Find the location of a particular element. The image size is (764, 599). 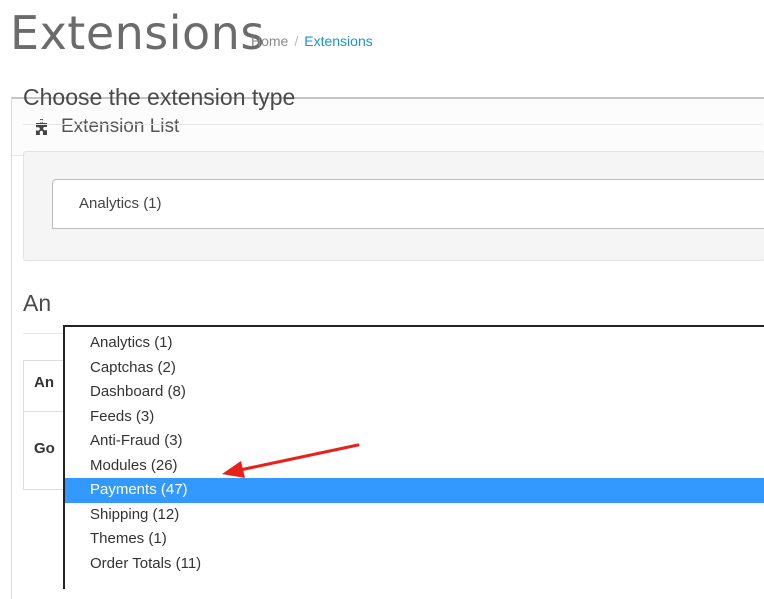

breadcrumb: Home / Extensions is located at coordinates (312, 41).